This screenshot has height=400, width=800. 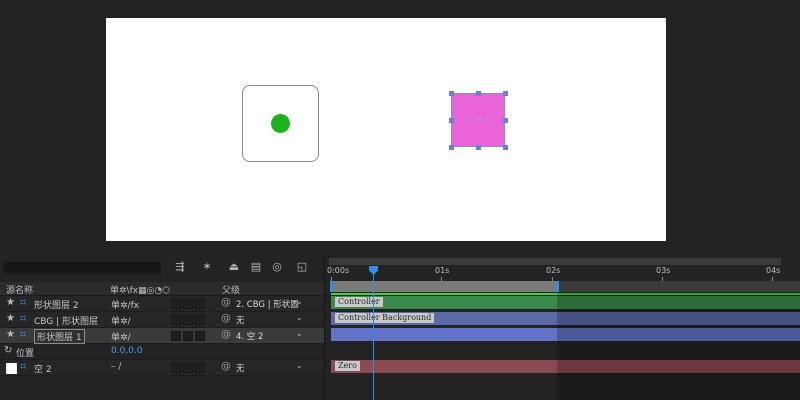 I want to click on work-area-inactive, so click(x=678, y=286).